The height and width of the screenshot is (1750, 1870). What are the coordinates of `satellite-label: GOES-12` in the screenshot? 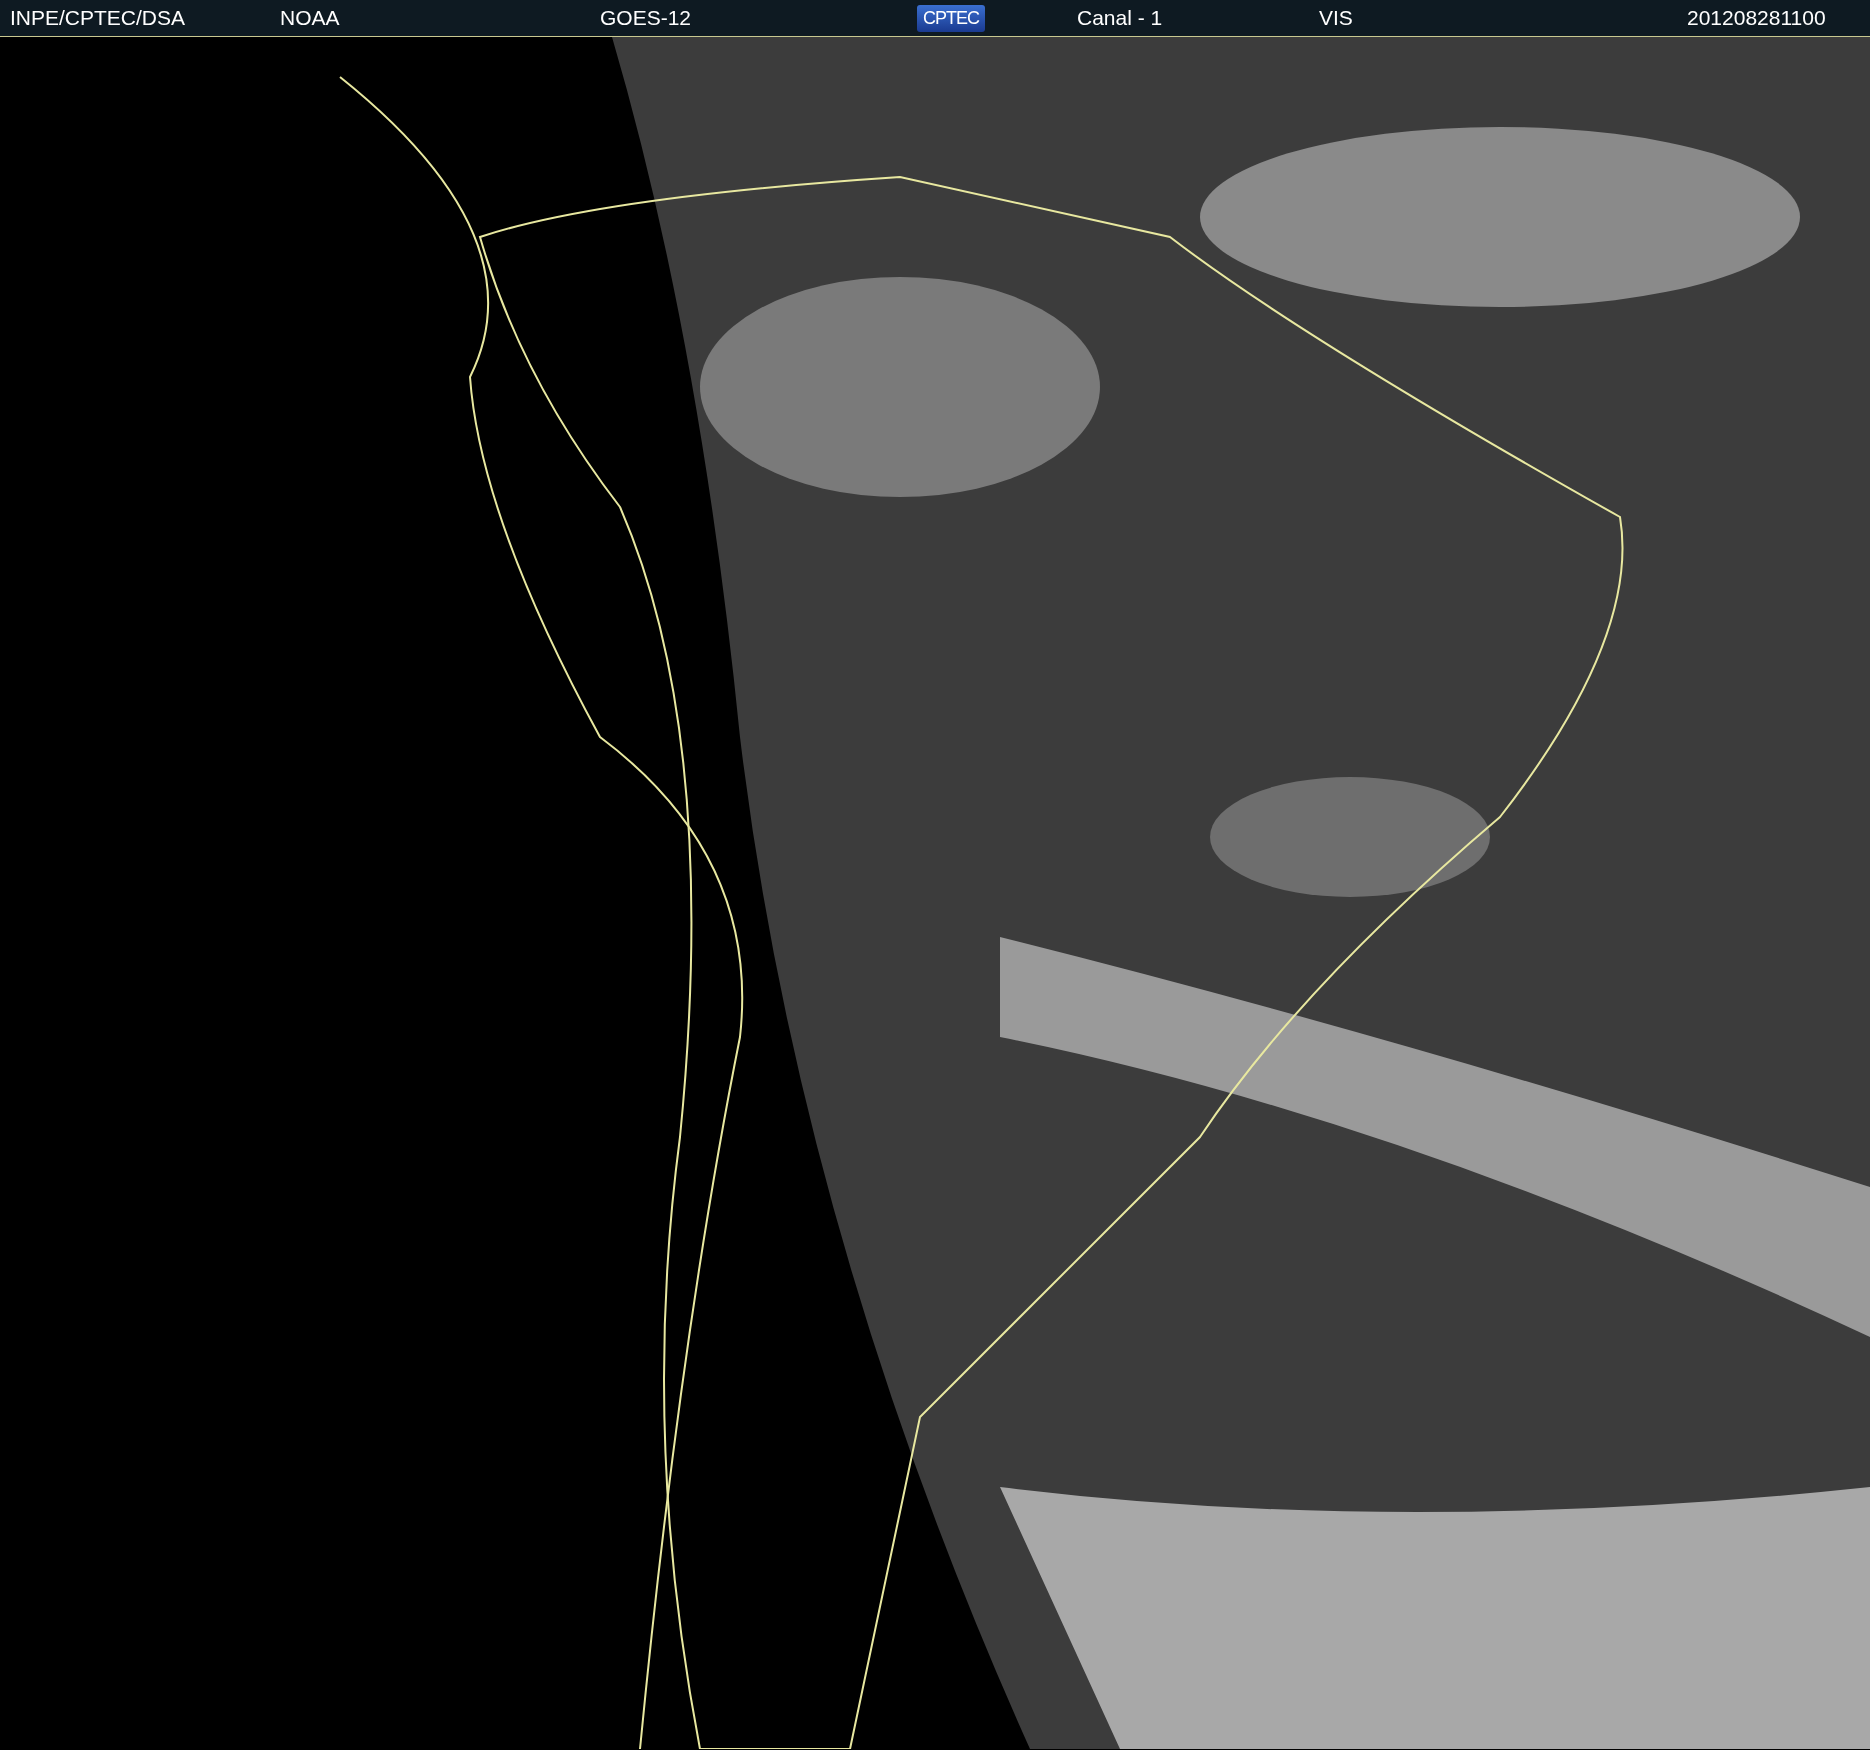 It's located at (646, 18).